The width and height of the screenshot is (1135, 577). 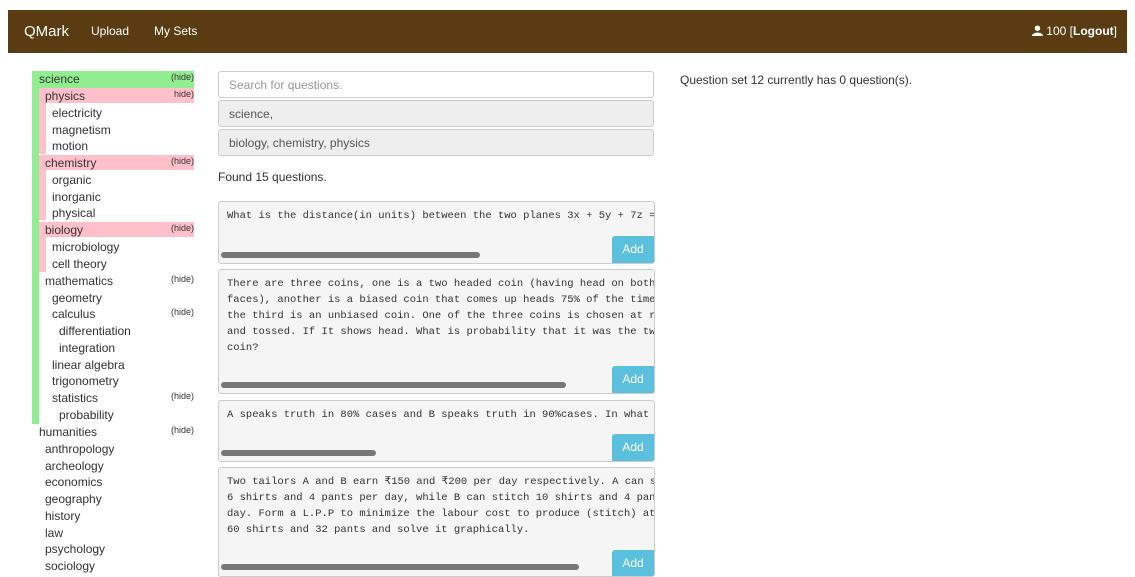 I want to click on tree-item-science: science, so click(x=59, y=79).